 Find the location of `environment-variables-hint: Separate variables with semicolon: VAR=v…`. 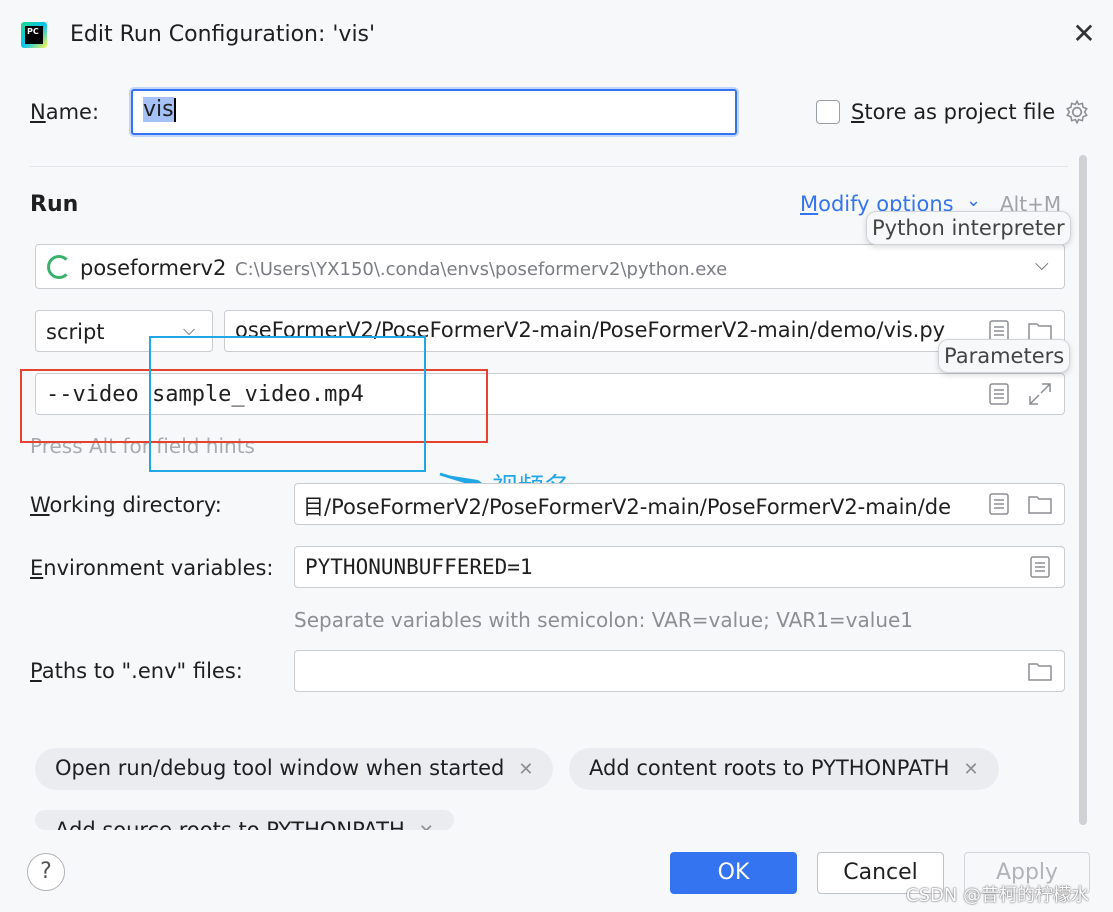

environment-variables-hint: Separate variables with semicolon: VAR=v… is located at coordinates (604, 620).